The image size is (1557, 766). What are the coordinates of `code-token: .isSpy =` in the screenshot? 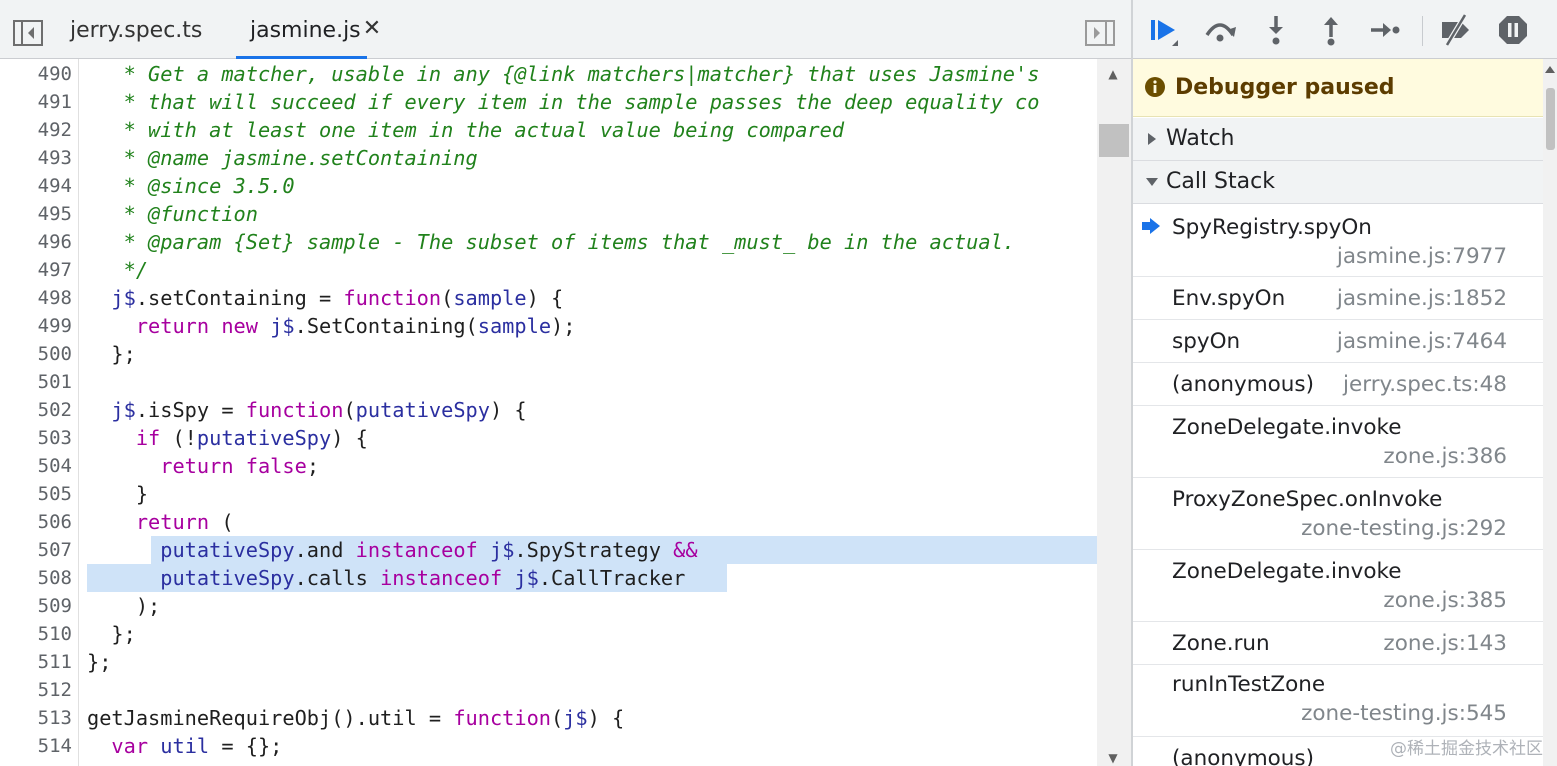 It's located at (190, 410).